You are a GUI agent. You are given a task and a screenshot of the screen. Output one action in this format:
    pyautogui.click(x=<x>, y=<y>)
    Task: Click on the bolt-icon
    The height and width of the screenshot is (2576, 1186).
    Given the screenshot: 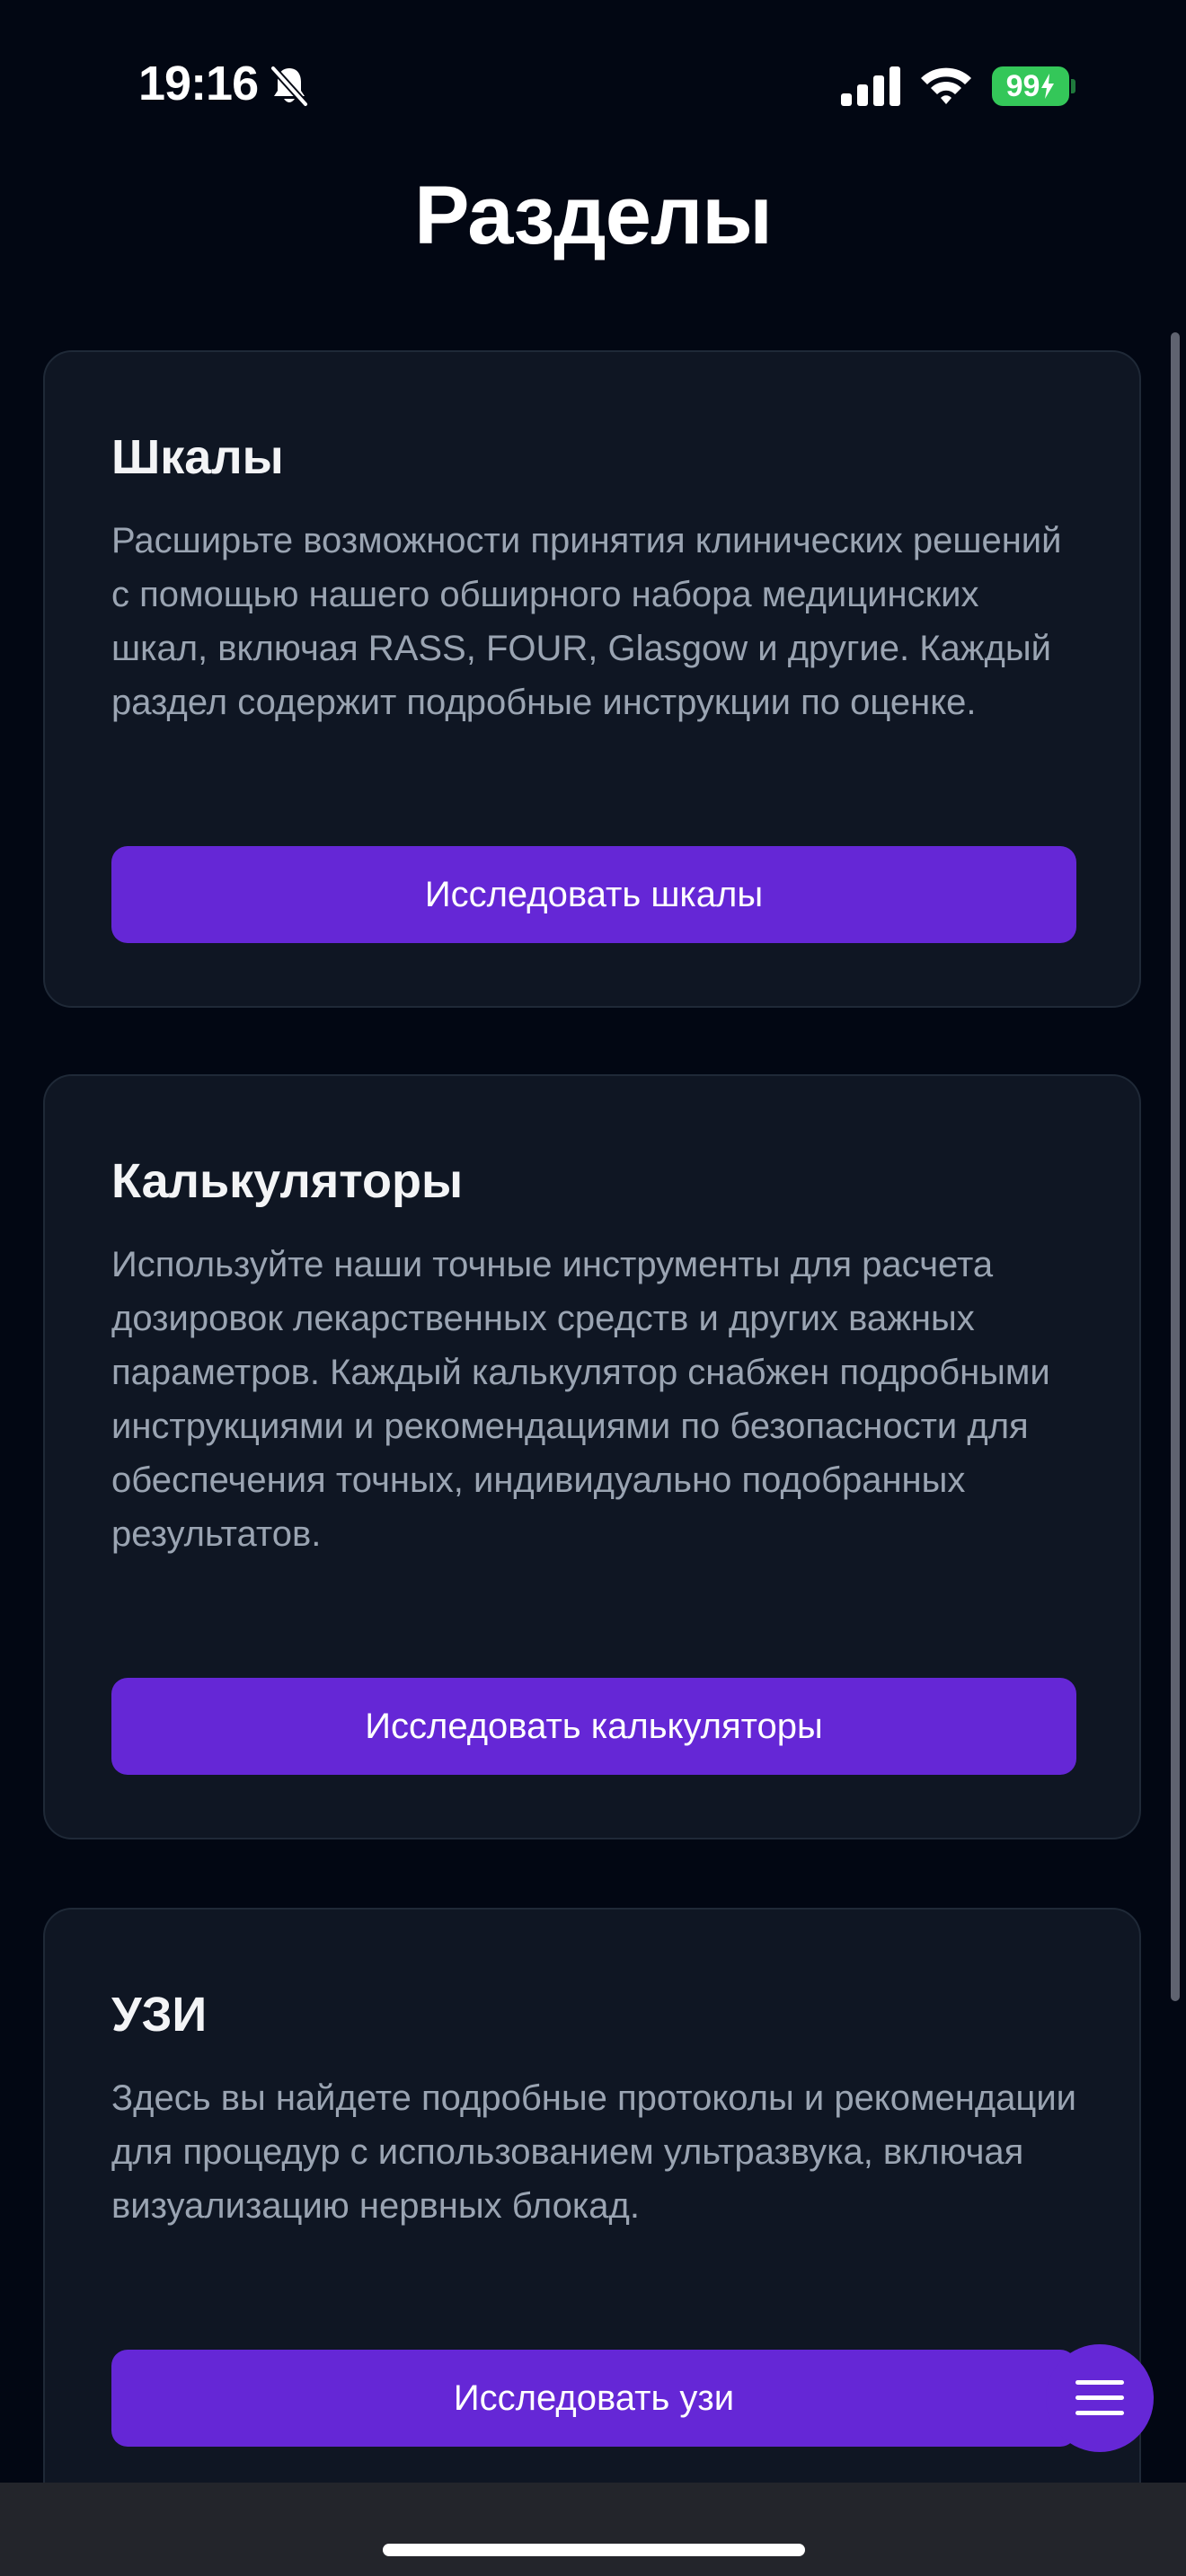 What is the action you would take?
    pyautogui.click(x=1048, y=86)
    